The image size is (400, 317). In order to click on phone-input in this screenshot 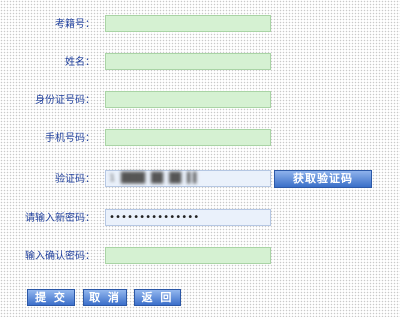, I will do `click(188, 137)`.